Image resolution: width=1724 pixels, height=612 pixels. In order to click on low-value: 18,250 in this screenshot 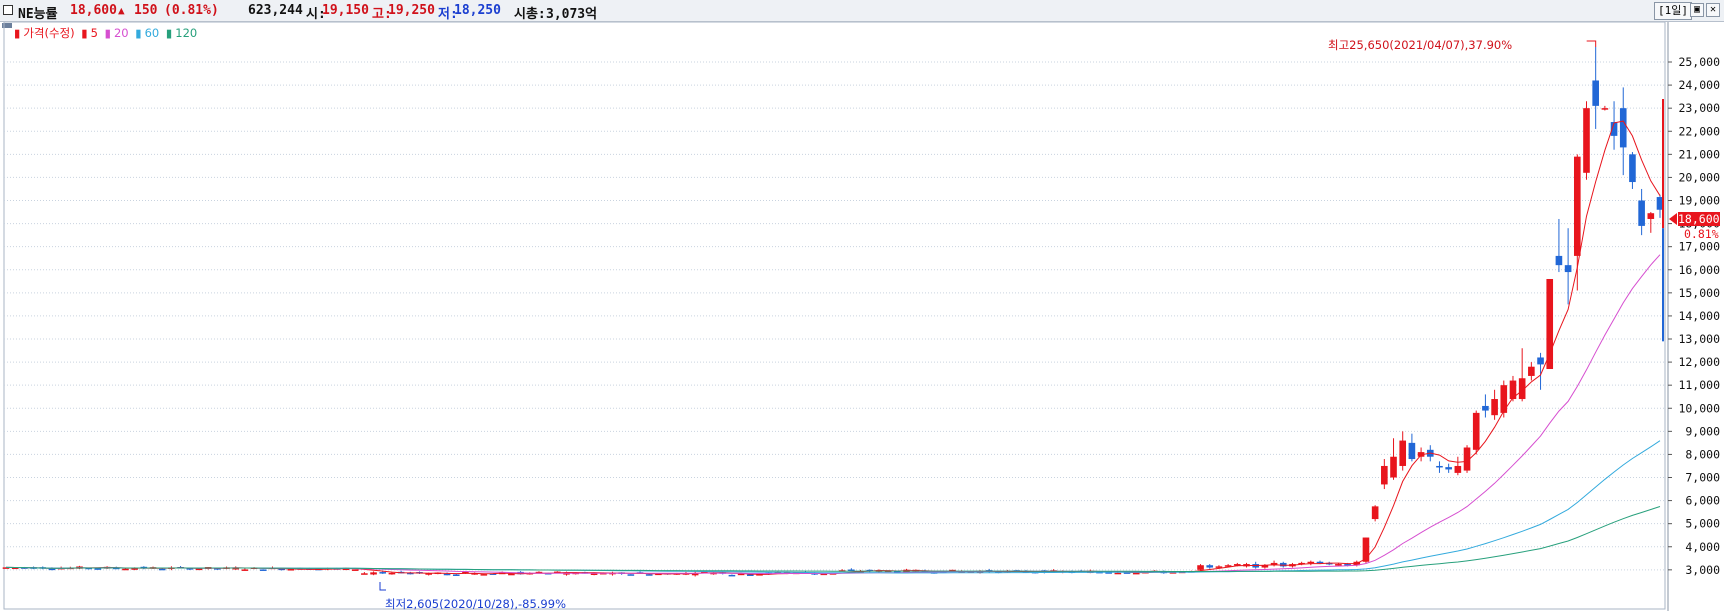, I will do `click(477, 10)`.